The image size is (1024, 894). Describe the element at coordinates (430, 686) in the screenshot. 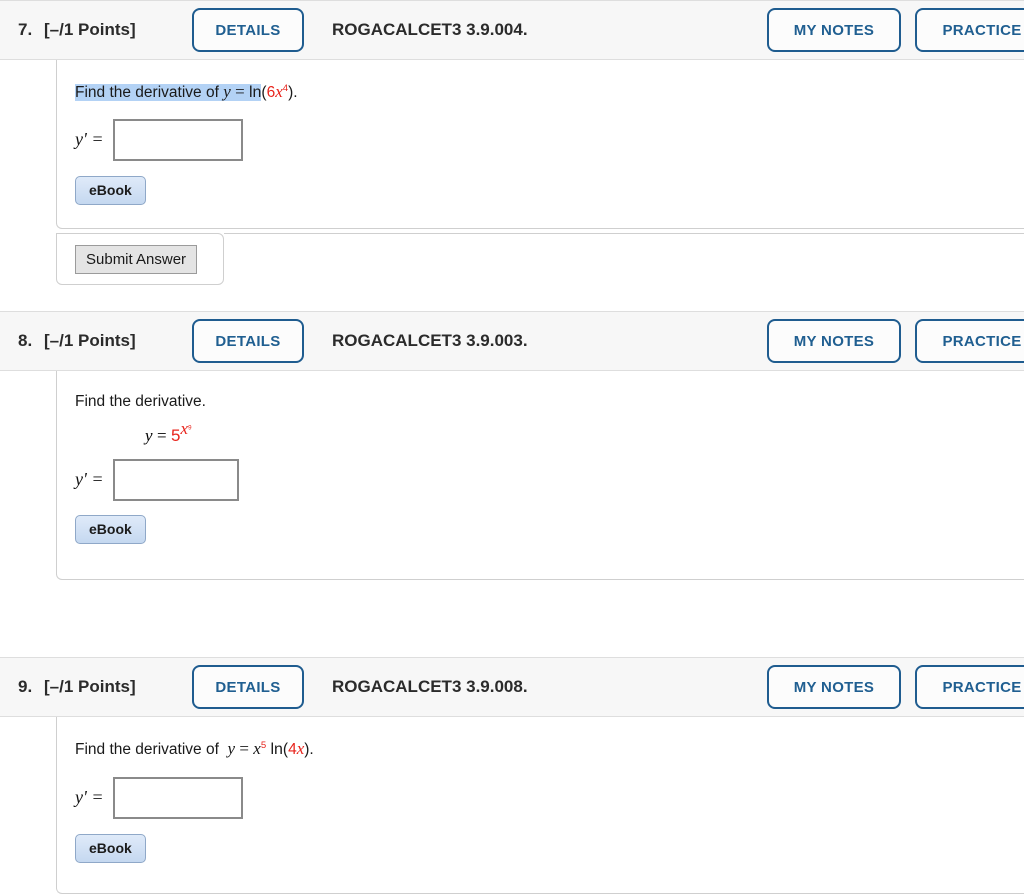

I see `question-title-9: ROGACALCET3 3.9.008.` at that location.